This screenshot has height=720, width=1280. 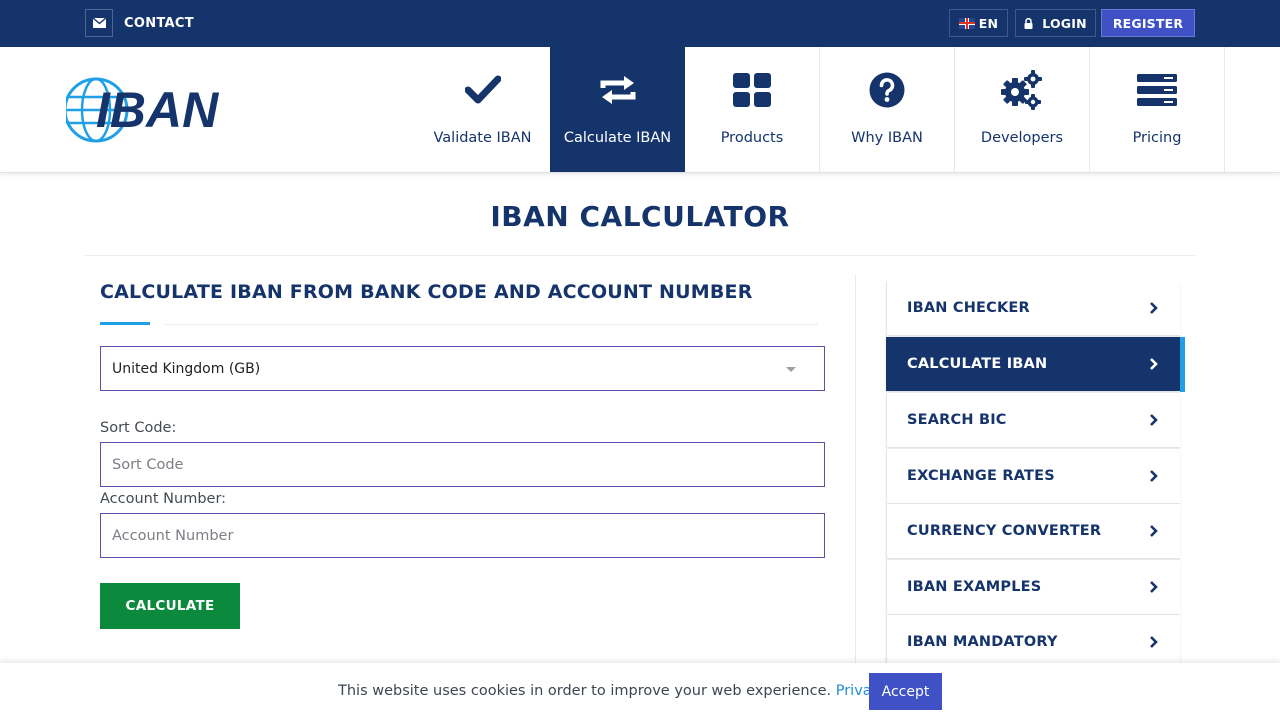 I want to click on grid-icon, so click(x=752, y=90).